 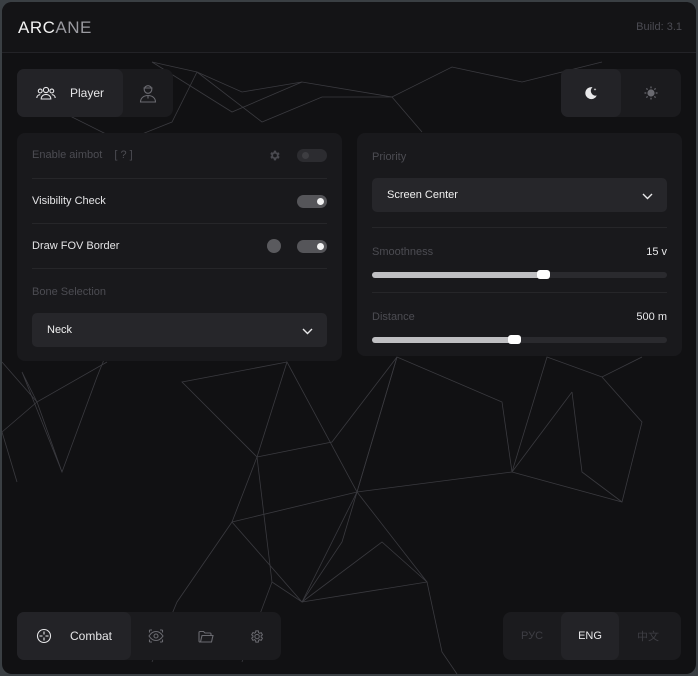 What do you see at coordinates (532, 636) in the screenshot?
I see `language-ru: РУС` at bounding box center [532, 636].